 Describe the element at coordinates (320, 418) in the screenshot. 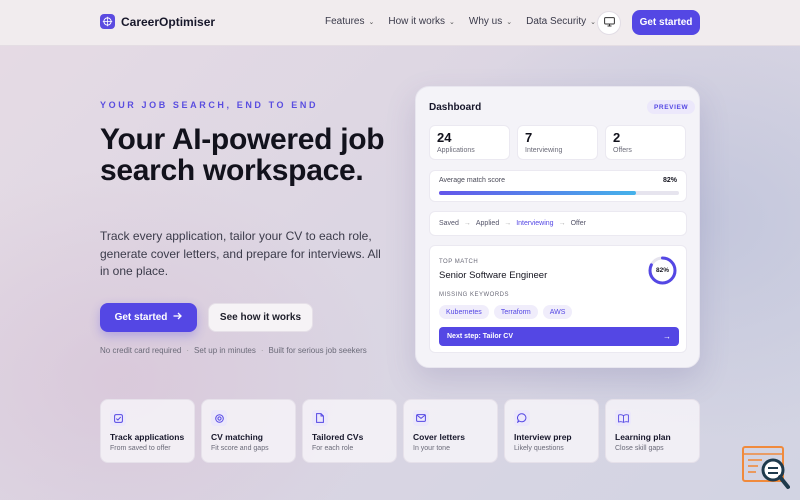

I see `document-icon` at that location.